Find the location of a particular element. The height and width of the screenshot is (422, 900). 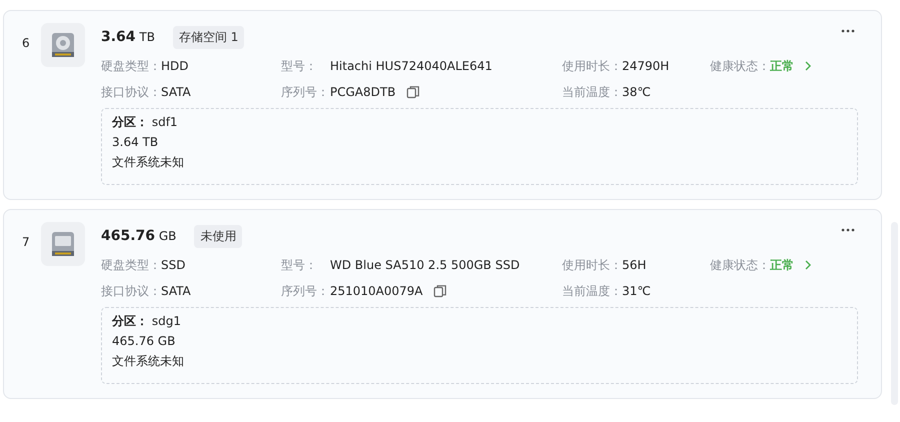

ssd-icon is located at coordinates (63, 244).